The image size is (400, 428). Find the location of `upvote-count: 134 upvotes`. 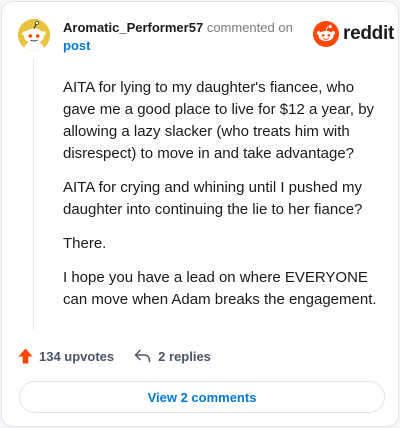

upvote-count: 134 upvotes is located at coordinates (77, 356).